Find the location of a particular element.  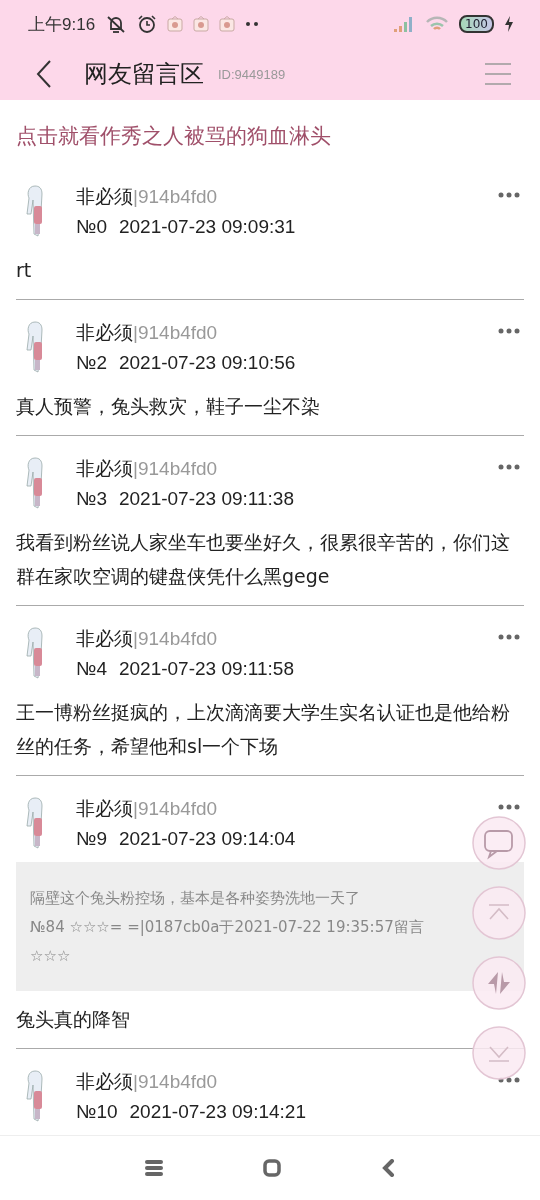

comment-text: rt is located at coordinates (24, 270).